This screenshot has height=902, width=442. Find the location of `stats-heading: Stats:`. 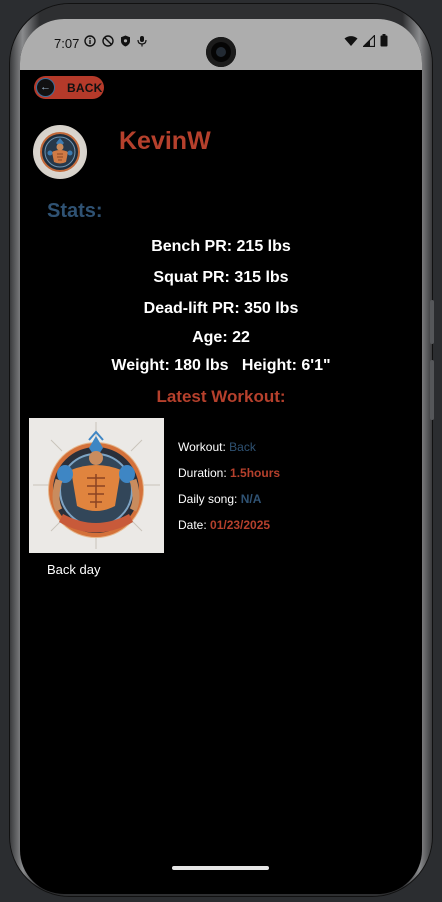

stats-heading: Stats: is located at coordinates (75, 211).